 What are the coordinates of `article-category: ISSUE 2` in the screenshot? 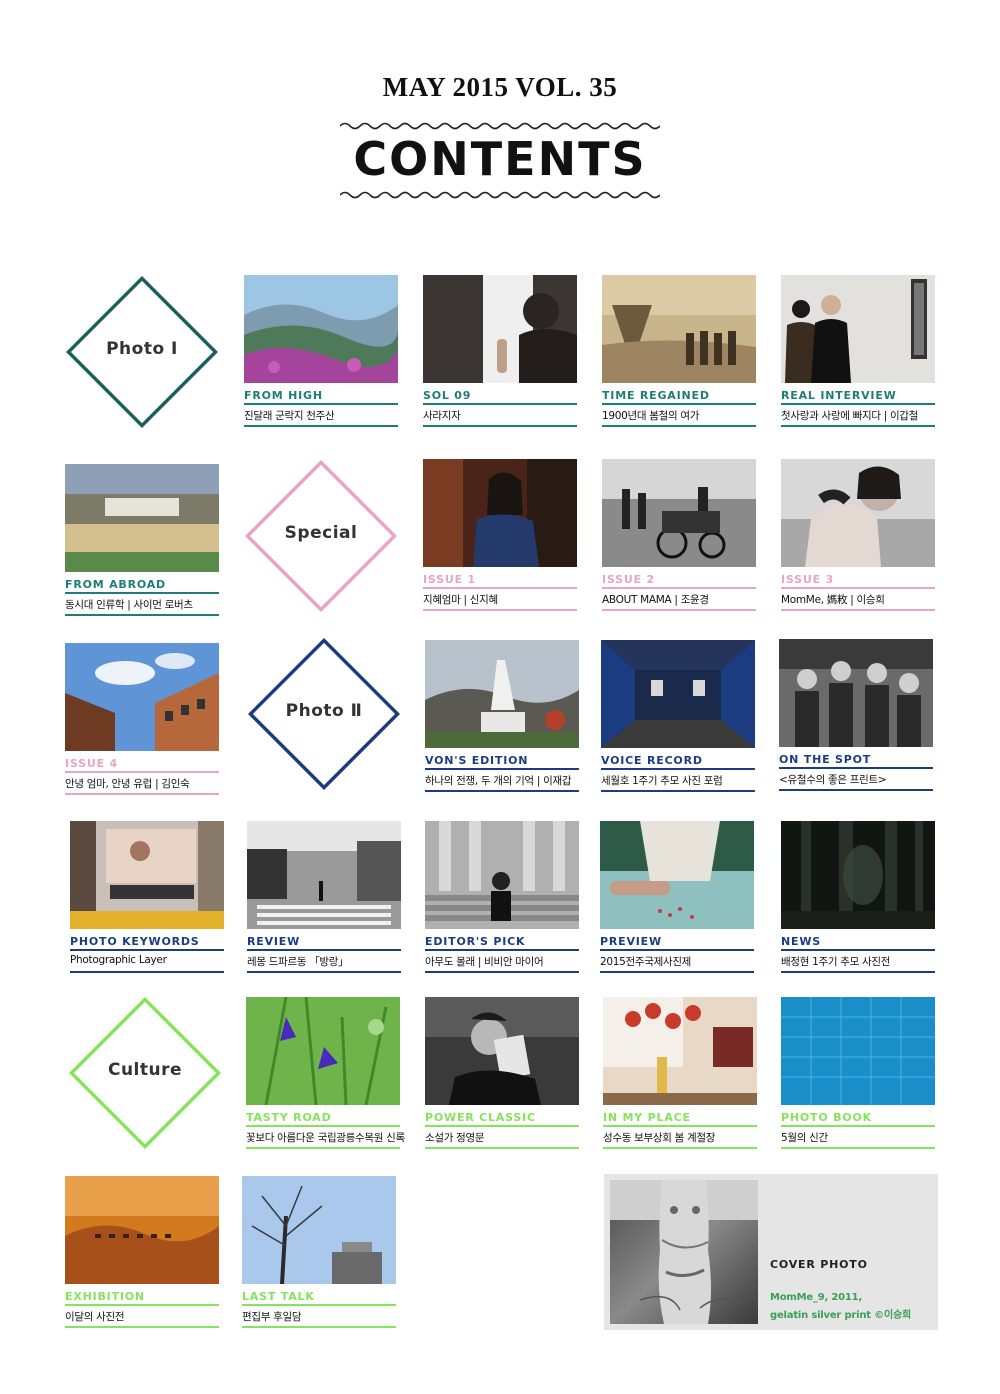 It's located at (628, 579).